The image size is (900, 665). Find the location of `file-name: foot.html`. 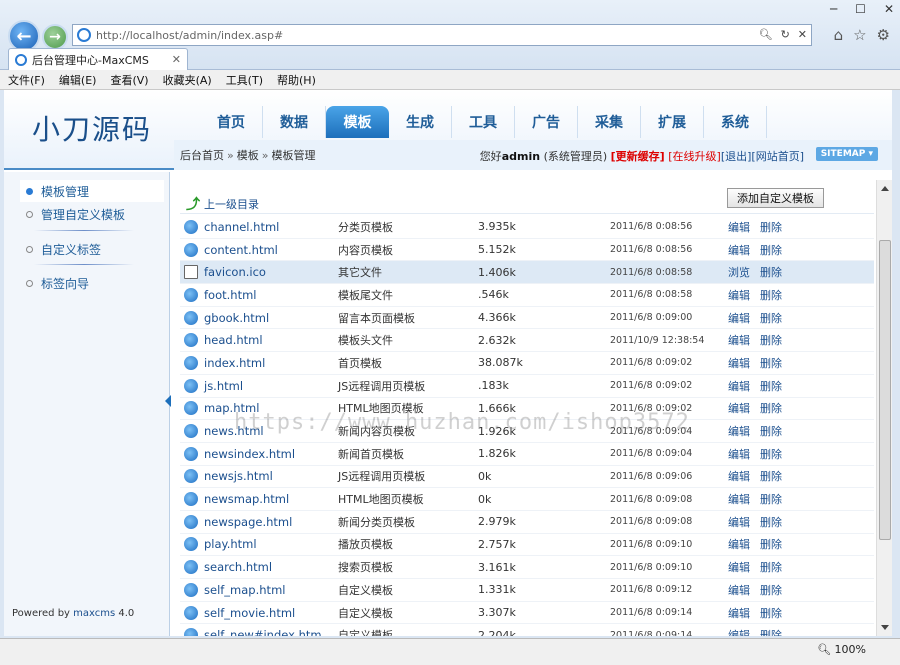

file-name: foot.html is located at coordinates (271, 295).